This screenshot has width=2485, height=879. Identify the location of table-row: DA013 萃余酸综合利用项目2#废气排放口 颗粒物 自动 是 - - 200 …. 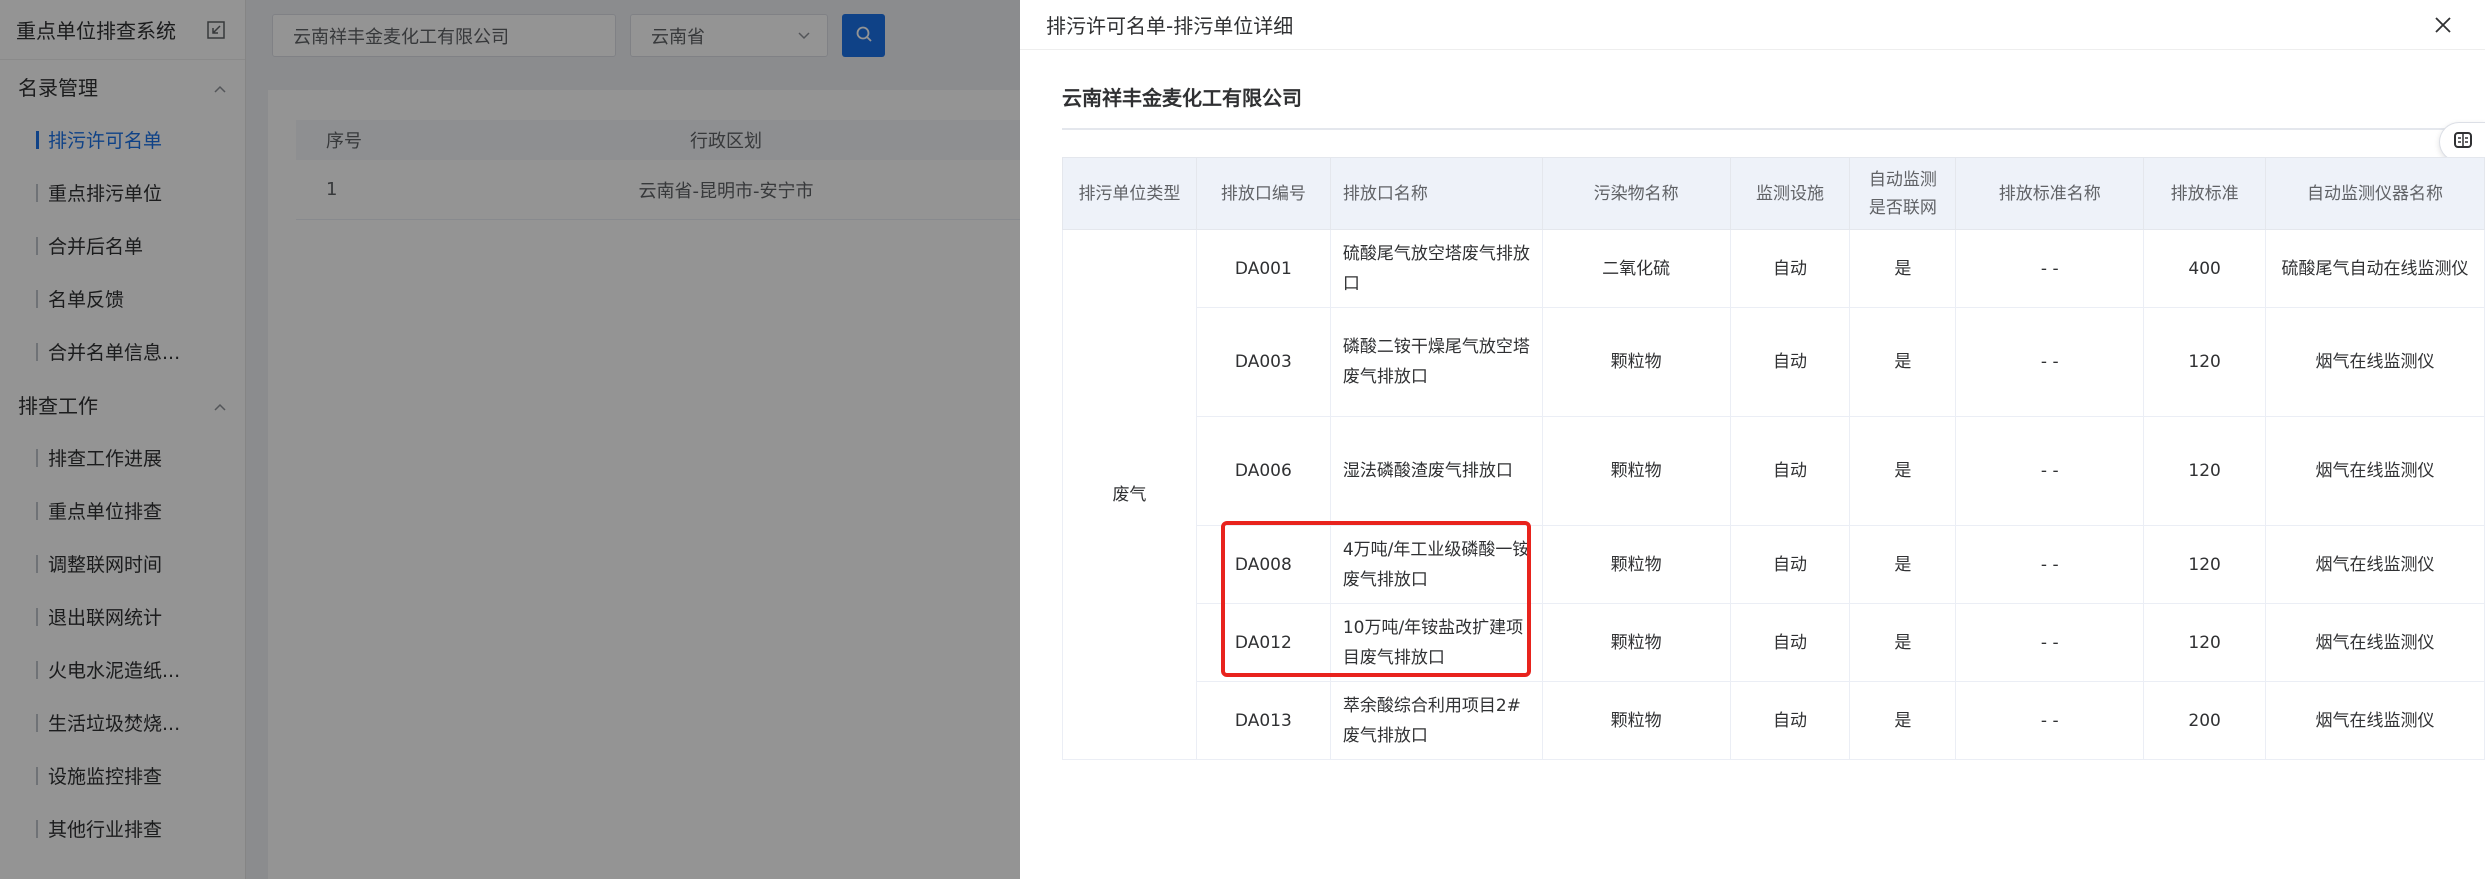
(1774, 720).